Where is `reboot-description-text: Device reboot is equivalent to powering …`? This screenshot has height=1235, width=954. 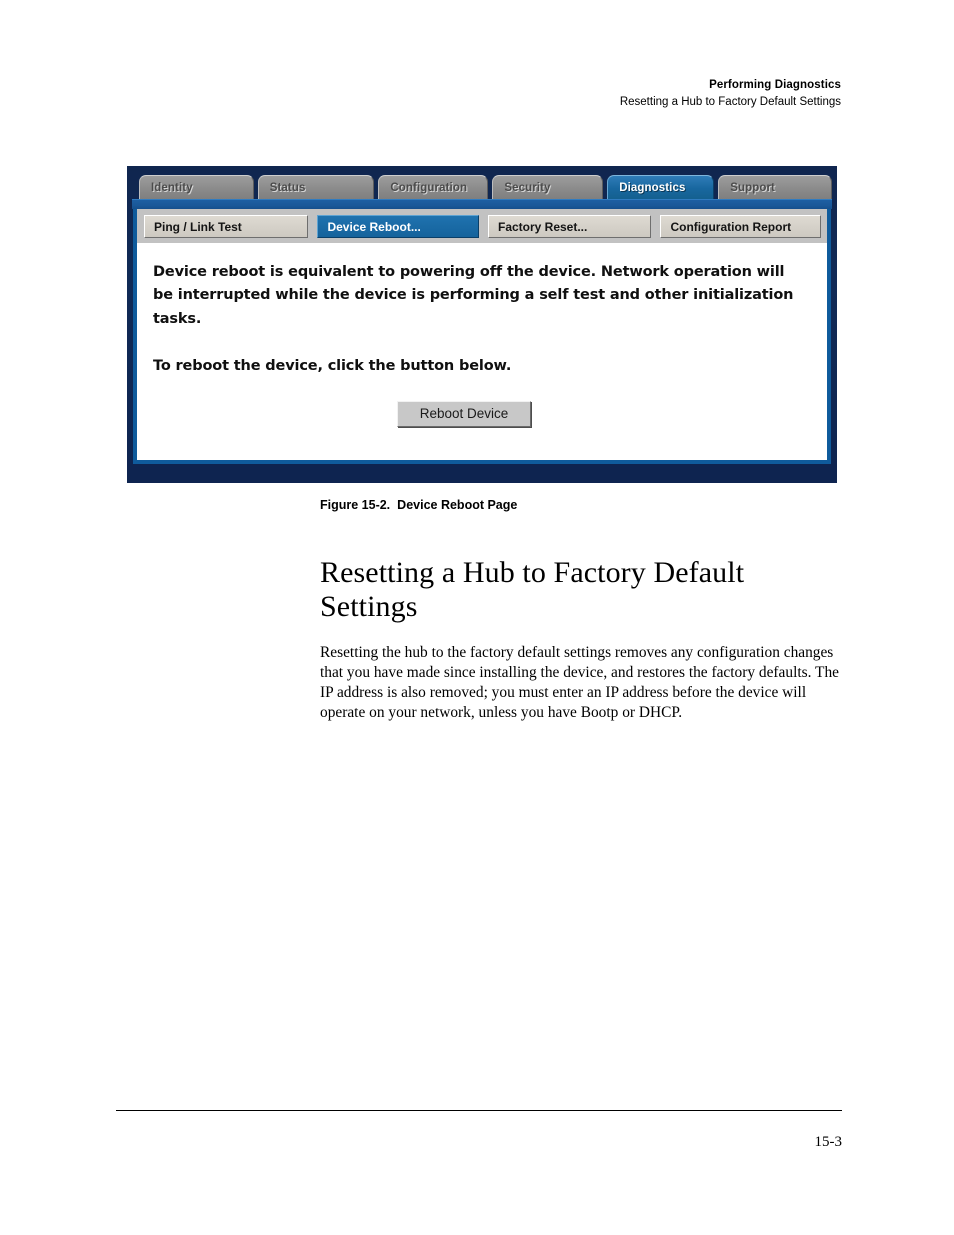 reboot-description-text: Device reboot is equivalent to powering … is located at coordinates (473, 295).